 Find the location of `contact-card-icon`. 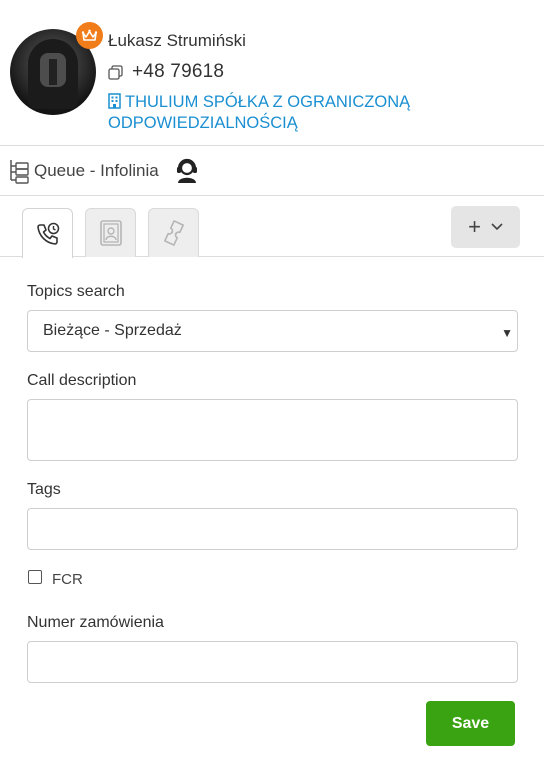

contact-card-icon is located at coordinates (110, 233).